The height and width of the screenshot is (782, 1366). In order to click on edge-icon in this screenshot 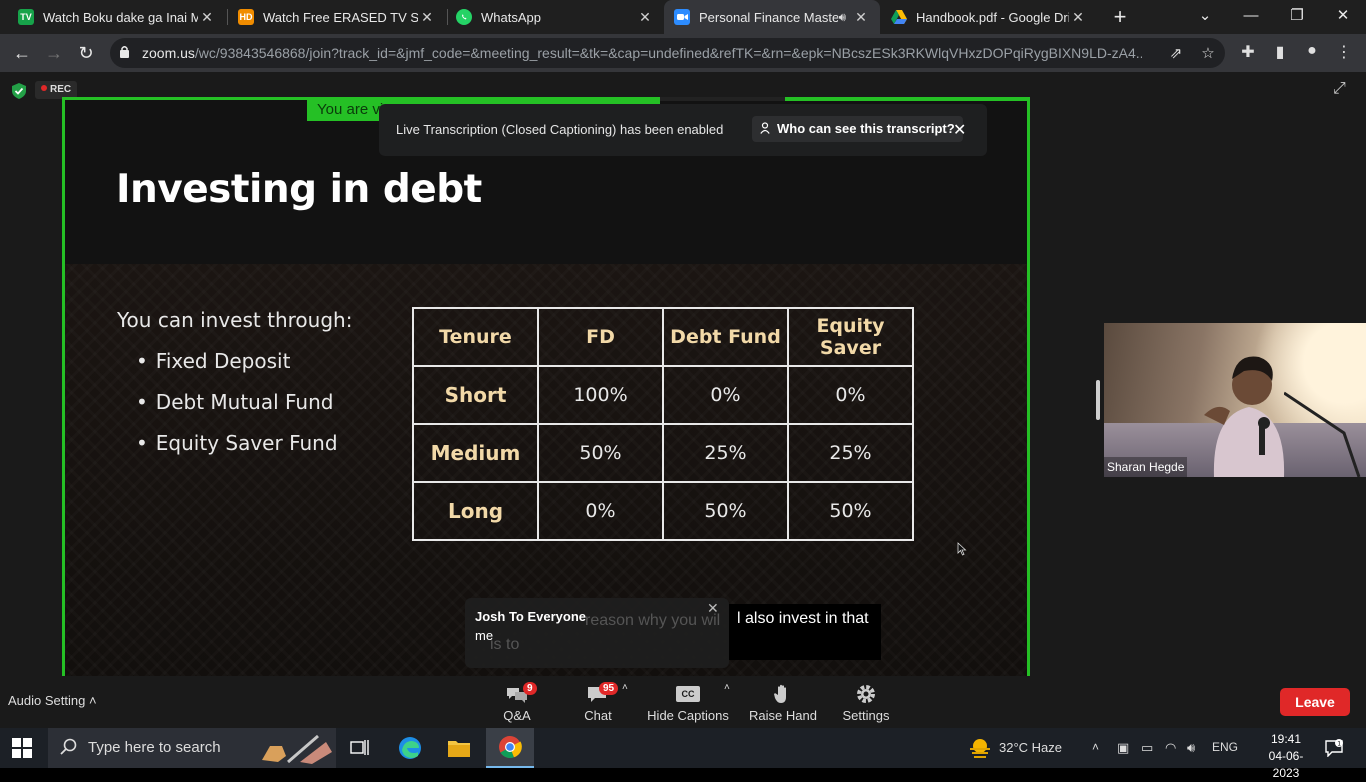, I will do `click(410, 748)`.